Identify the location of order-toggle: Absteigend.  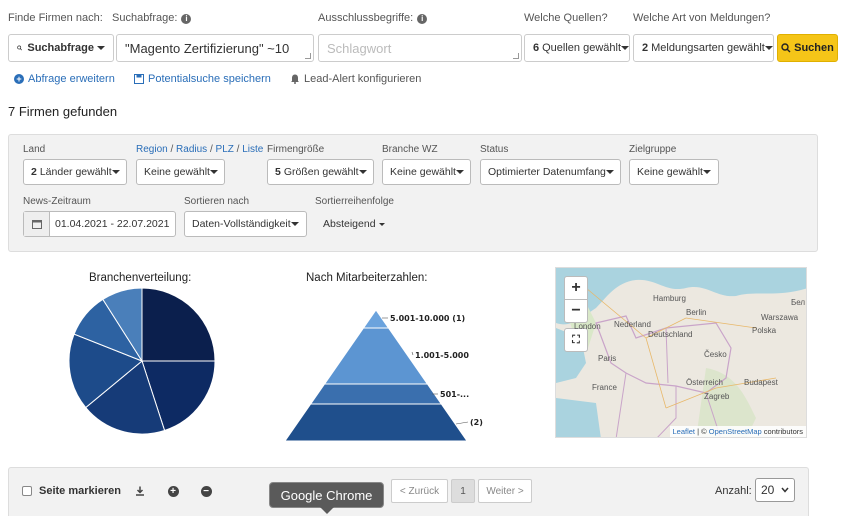
(354, 224).